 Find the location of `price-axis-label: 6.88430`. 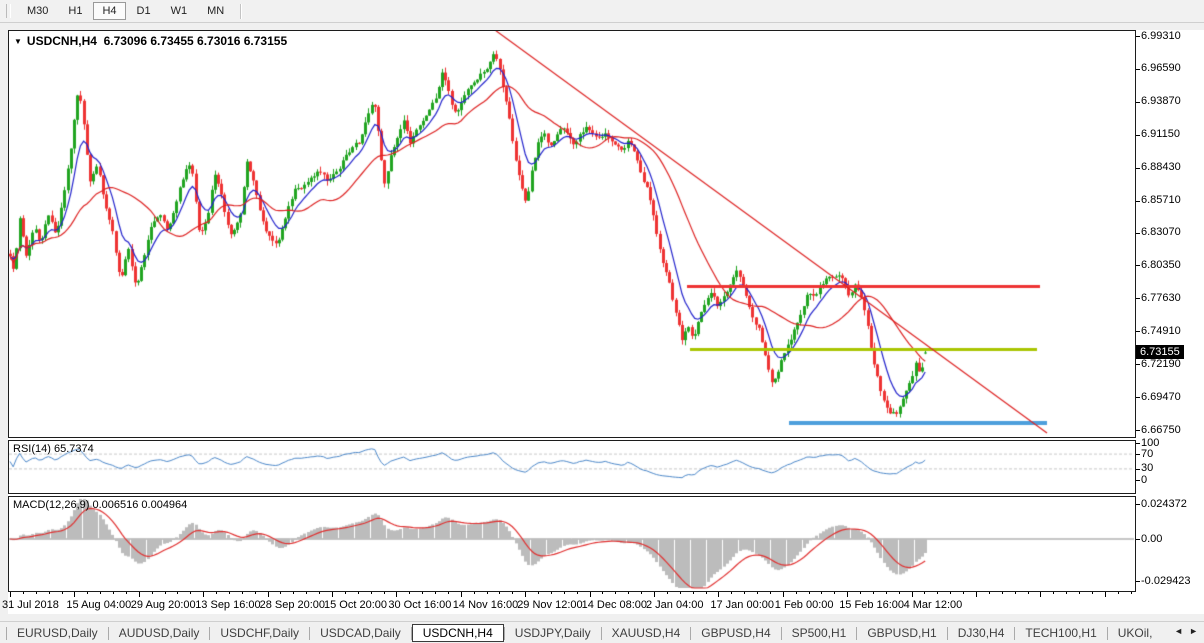

price-axis-label: 6.88430 is located at coordinates (1161, 167).